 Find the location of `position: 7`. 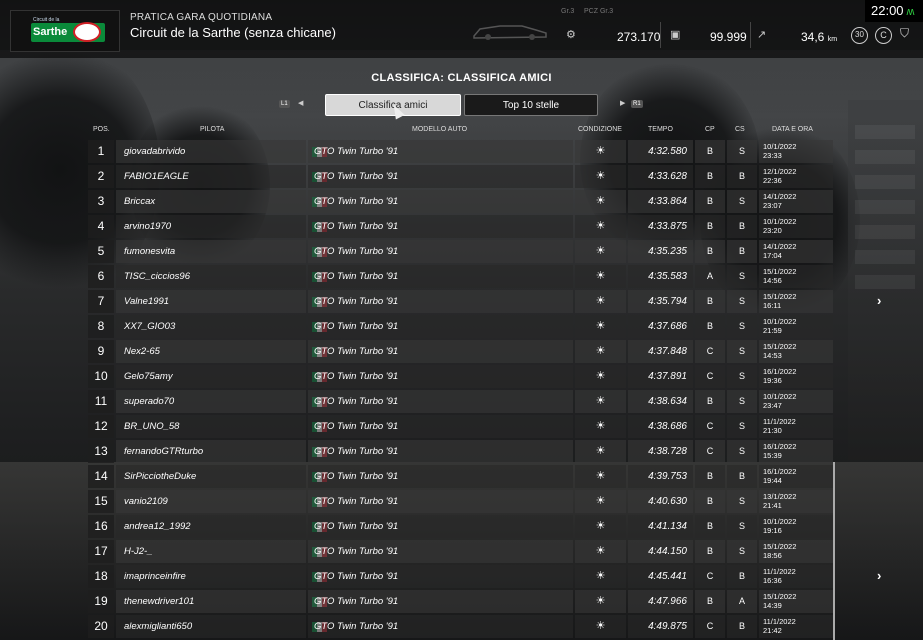

position: 7 is located at coordinates (101, 301).